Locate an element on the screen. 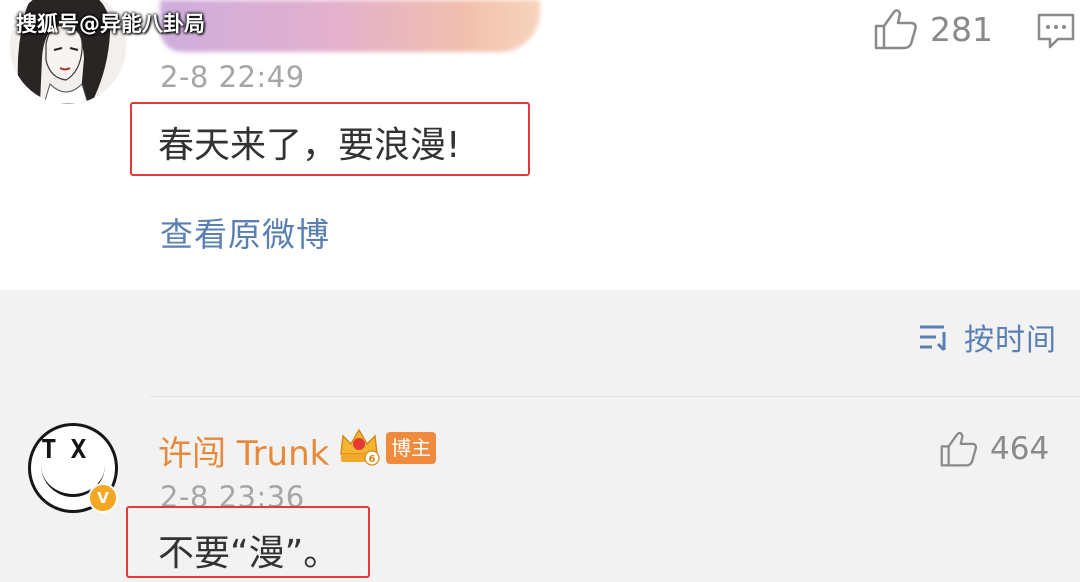 The height and width of the screenshot is (582, 1080). like-count: 281 is located at coordinates (961, 29).